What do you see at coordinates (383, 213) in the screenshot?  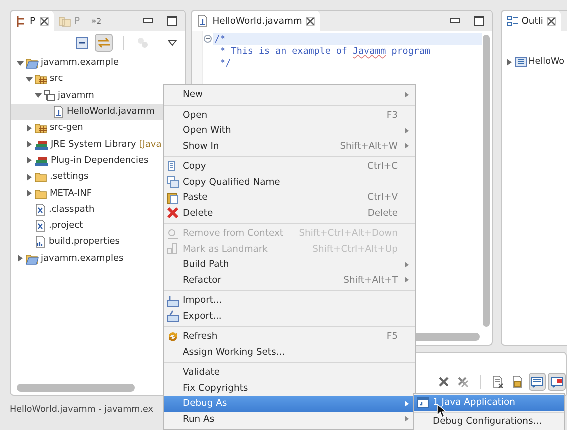 I see `shortcut-label: Delete` at bounding box center [383, 213].